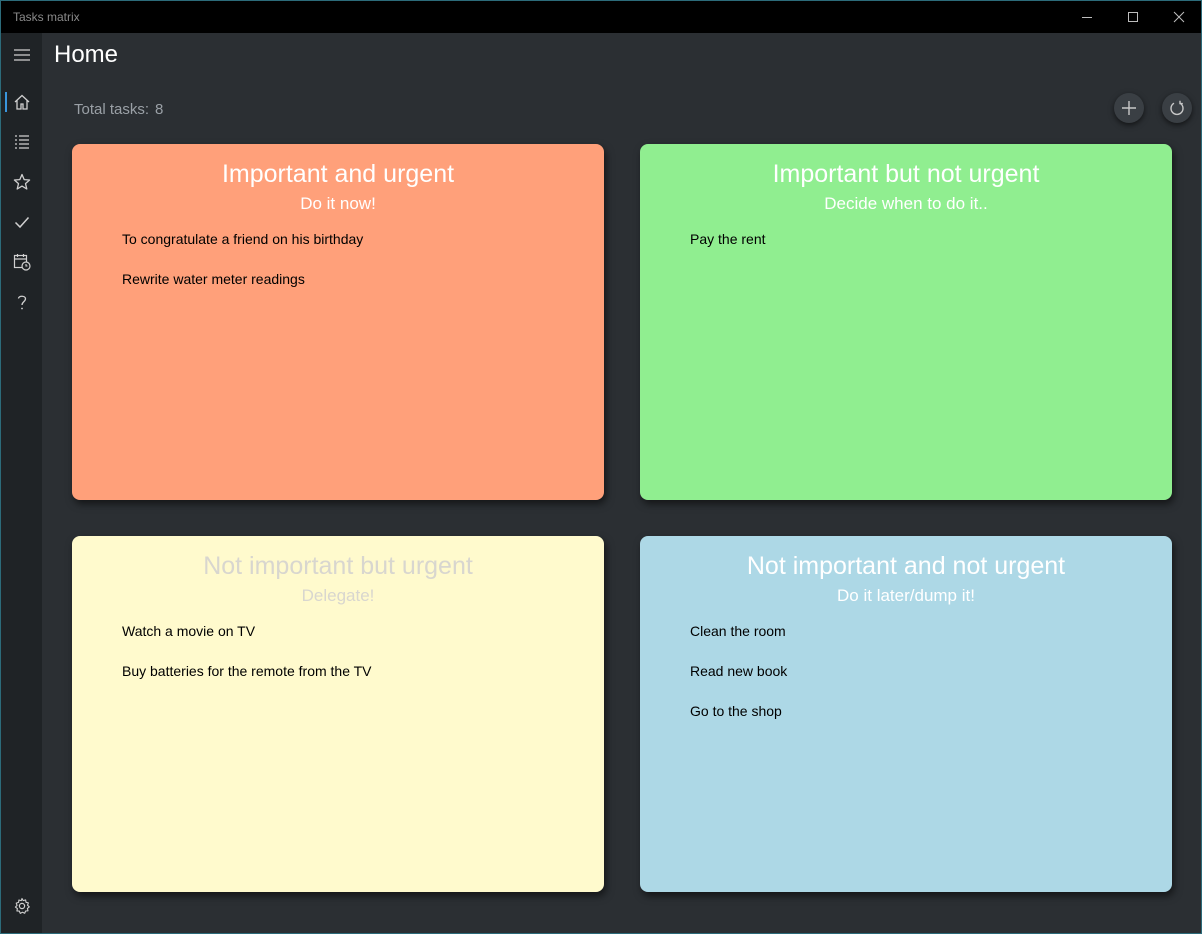  Describe the element at coordinates (906, 566) in the screenshot. I see `quadrant-title: Not important and not urgent` at that location.